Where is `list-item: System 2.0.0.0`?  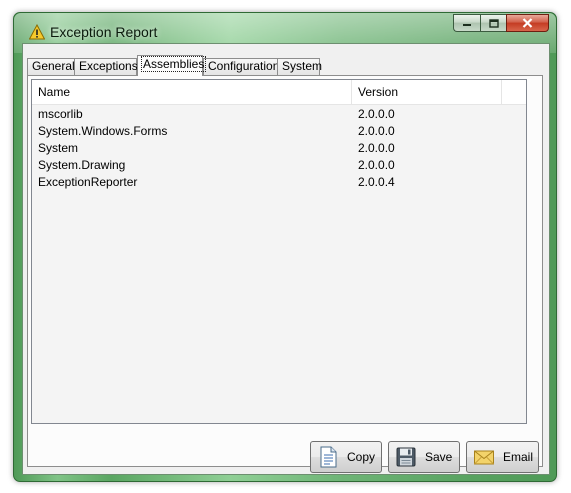
list-item: System 2.0.0.0 is located at coordinates (279, 148).